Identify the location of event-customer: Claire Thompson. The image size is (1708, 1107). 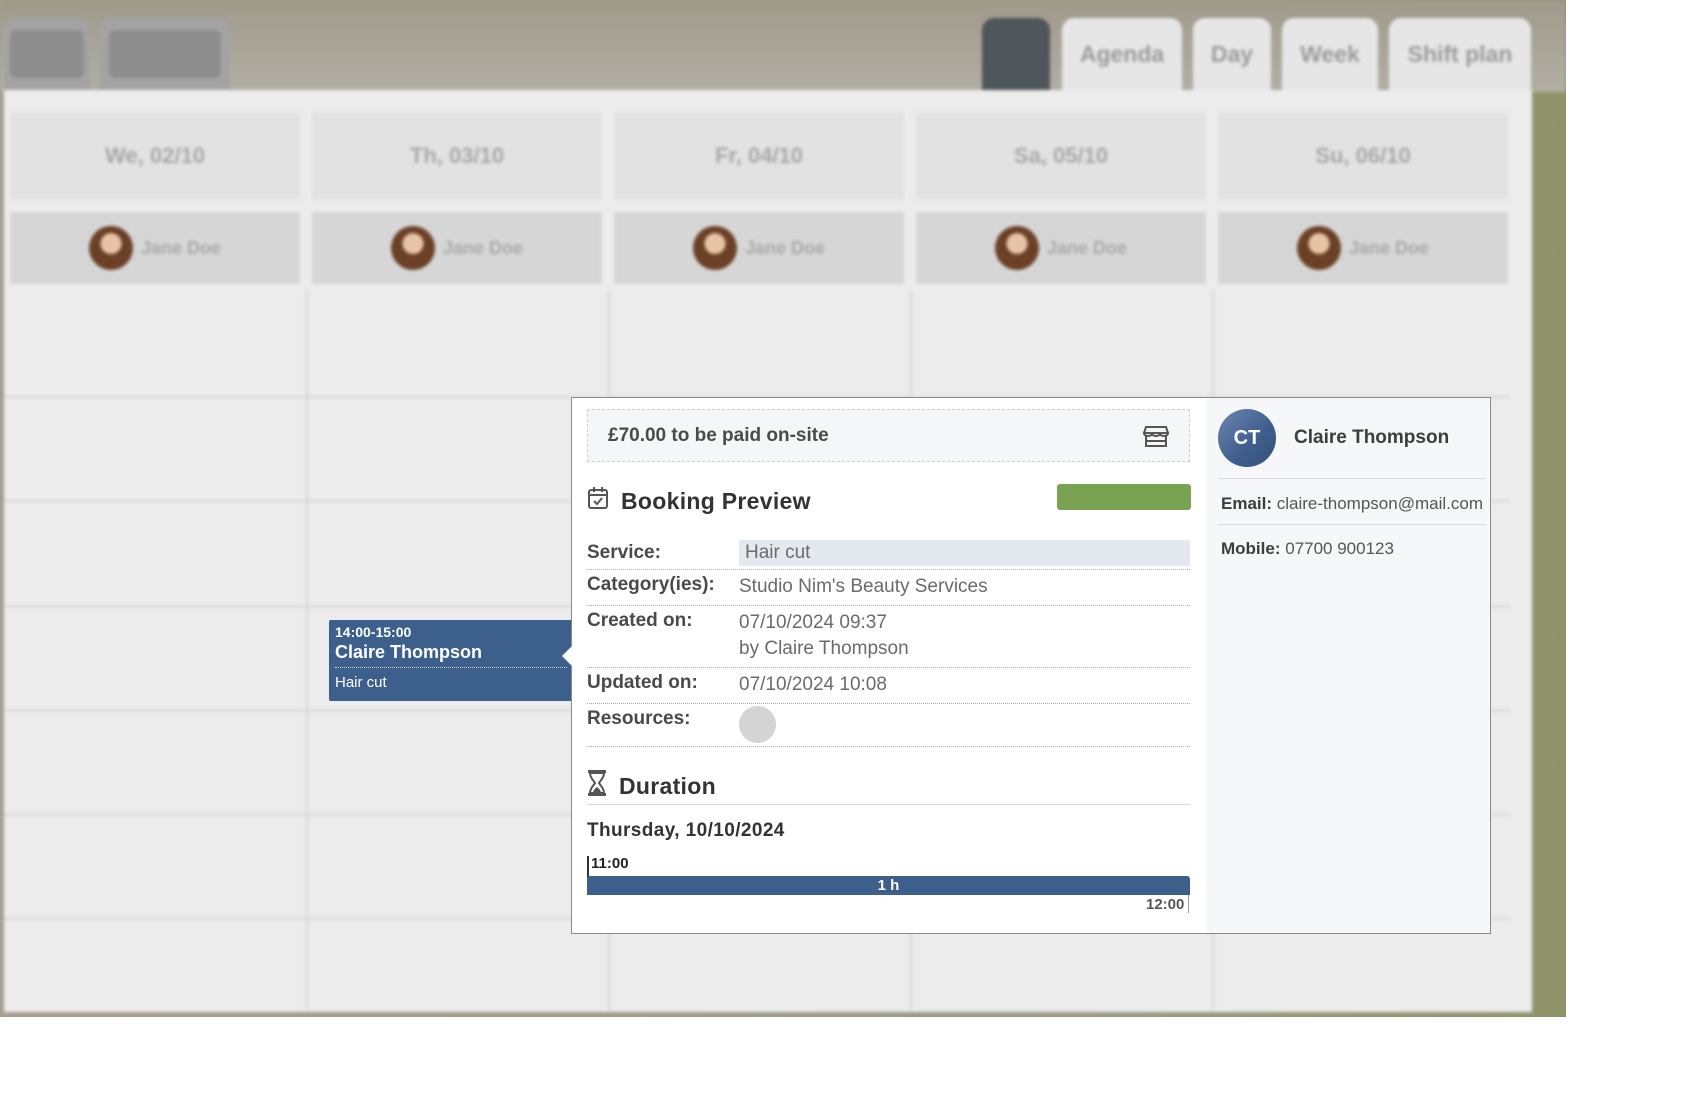
(451, 655).